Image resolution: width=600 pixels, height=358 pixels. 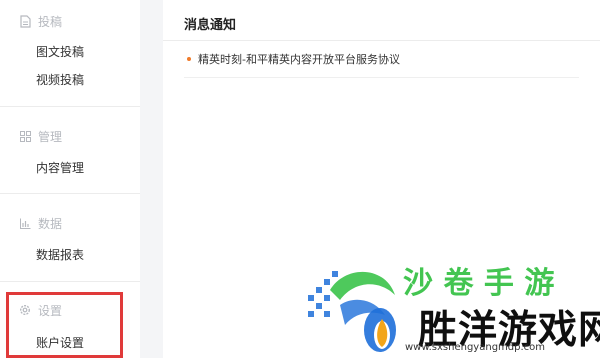 What do you see at coordinates (210, 25) in the screenshot?
I see `page-title: 消息通知` at bounding box center [210, 25].